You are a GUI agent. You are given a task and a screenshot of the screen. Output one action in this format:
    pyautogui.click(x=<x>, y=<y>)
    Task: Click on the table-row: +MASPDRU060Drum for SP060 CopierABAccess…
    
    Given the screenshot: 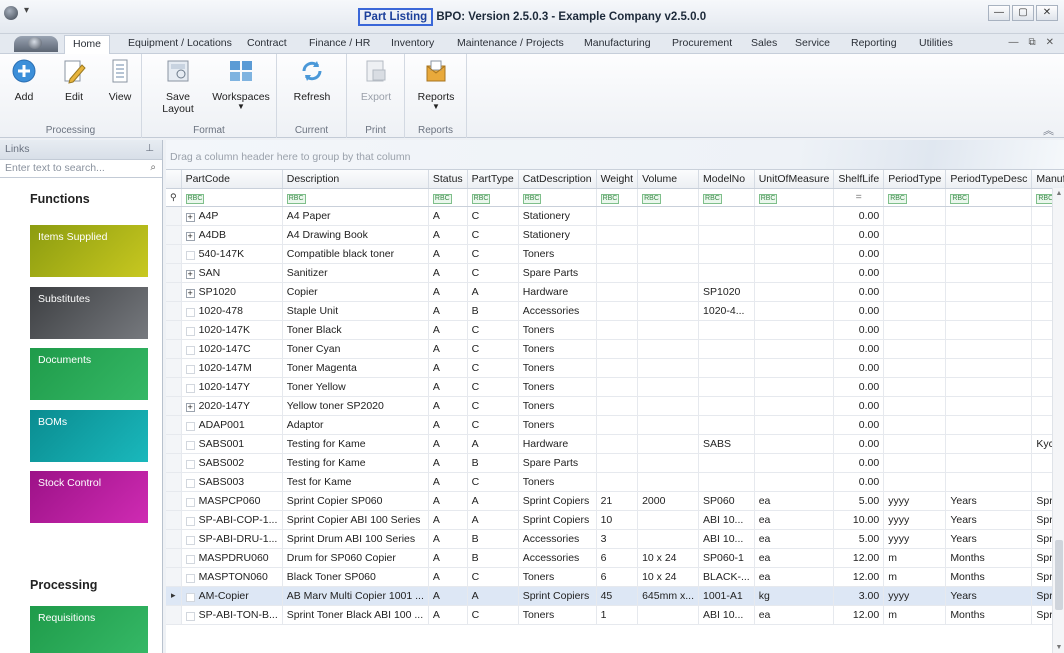 What is the action you would take?
    pyautogui.click(x=615, y=558)
    